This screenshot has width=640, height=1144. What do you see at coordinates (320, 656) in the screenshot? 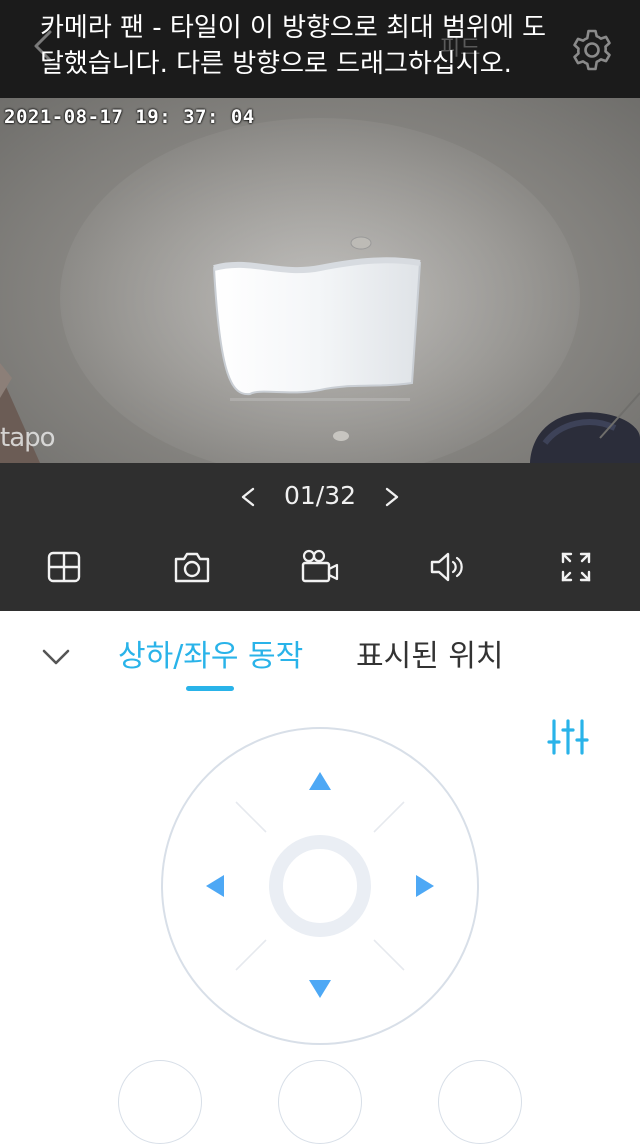
I see `control-tabs: 상하/좌우 동작 표시된 위치` at bounding box center [320, 656].